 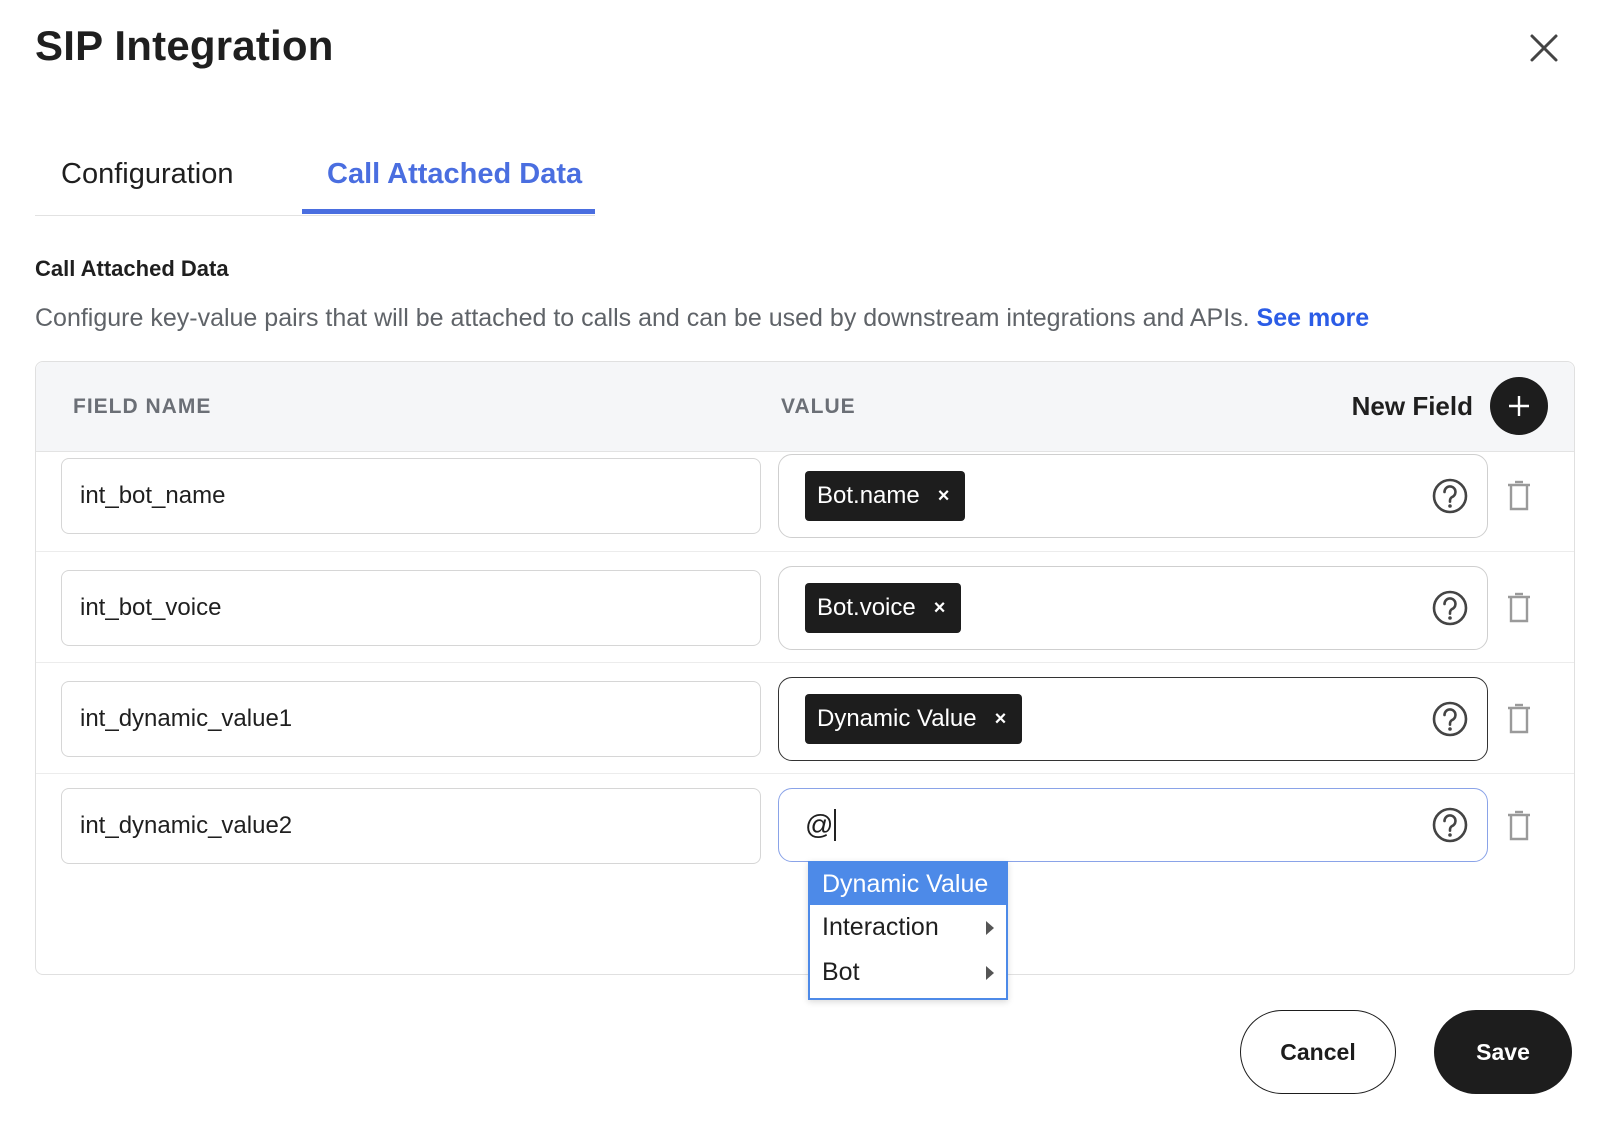 I want to click on dialog-title: SIP Integration, so click(x=184, y=45).